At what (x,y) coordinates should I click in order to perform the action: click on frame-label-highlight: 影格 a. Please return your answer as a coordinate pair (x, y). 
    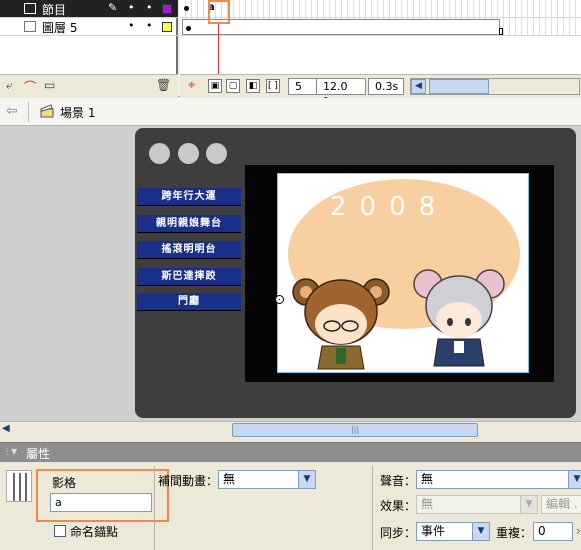
    Looking at the image, I should click on (102, 495).